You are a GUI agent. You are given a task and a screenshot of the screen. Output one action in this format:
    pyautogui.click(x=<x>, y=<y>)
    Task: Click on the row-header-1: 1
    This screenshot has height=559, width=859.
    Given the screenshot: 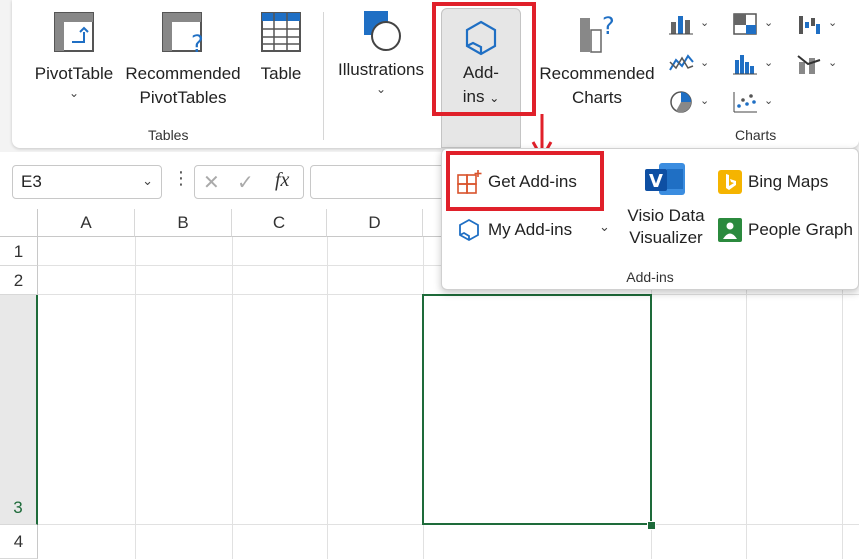 What is the action you would take?
    pyautogui.click(x=19, y=251)
    